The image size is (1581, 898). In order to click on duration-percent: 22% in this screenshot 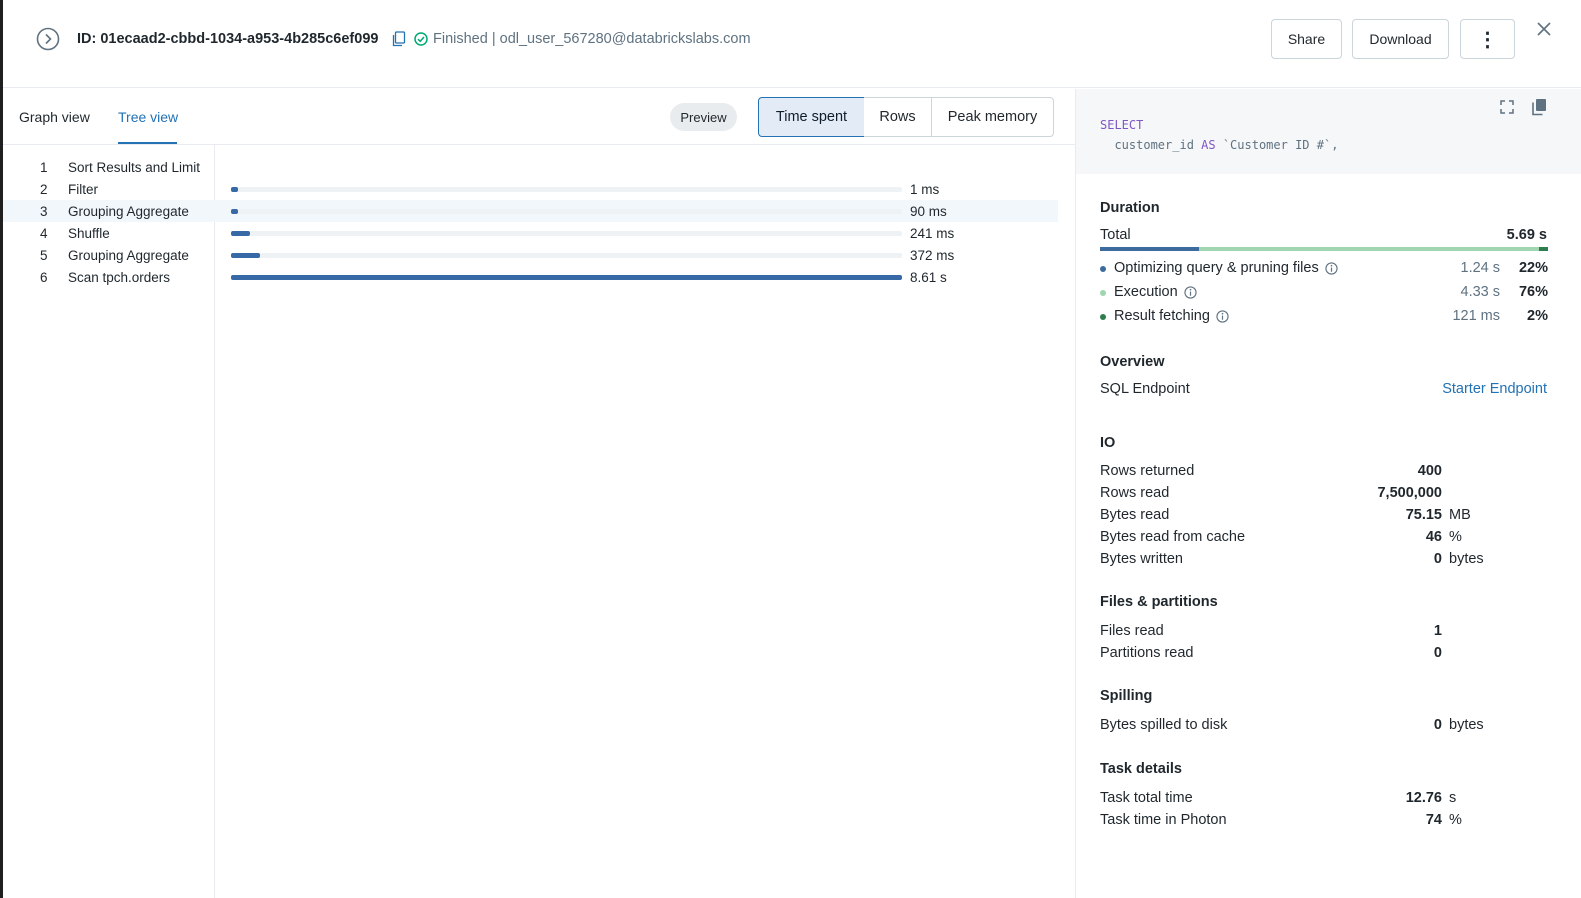, I will do `click(1533, 268)`.